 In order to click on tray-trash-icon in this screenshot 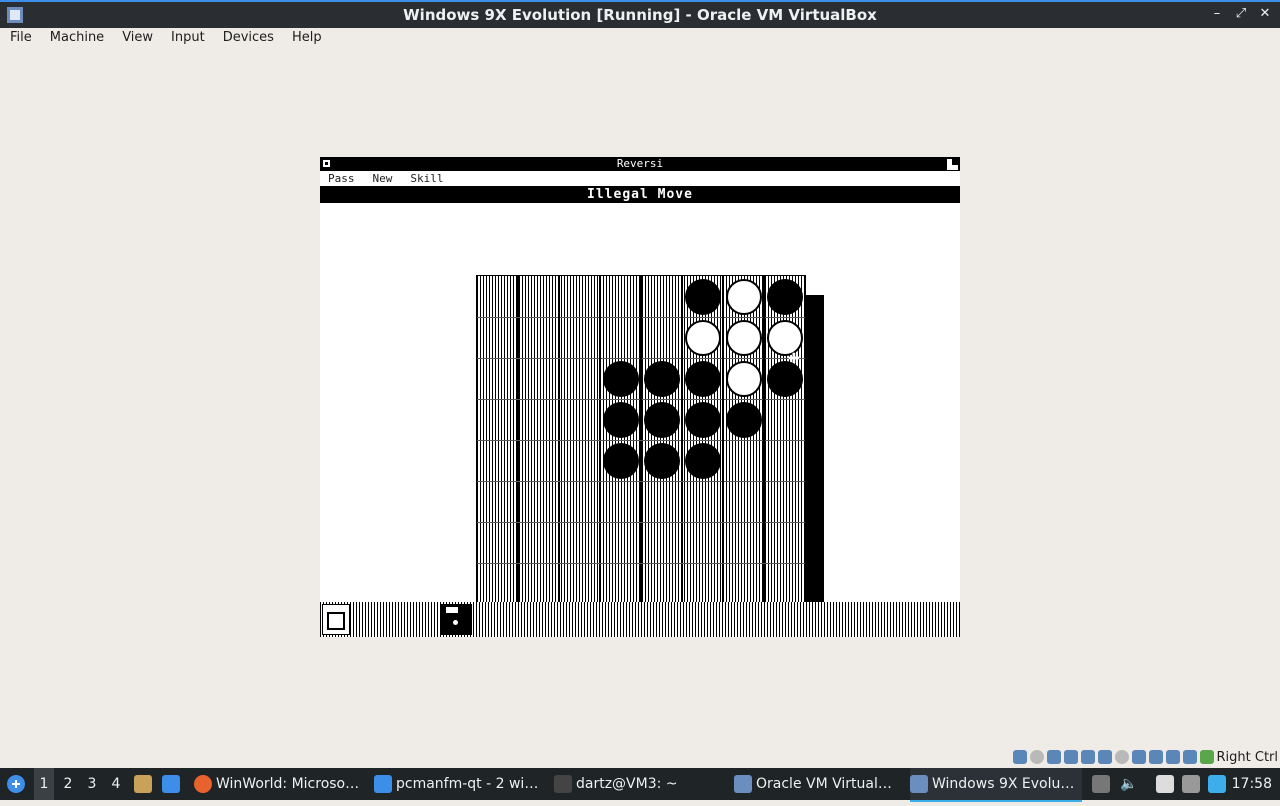, I will do `click(1103, 784)`.